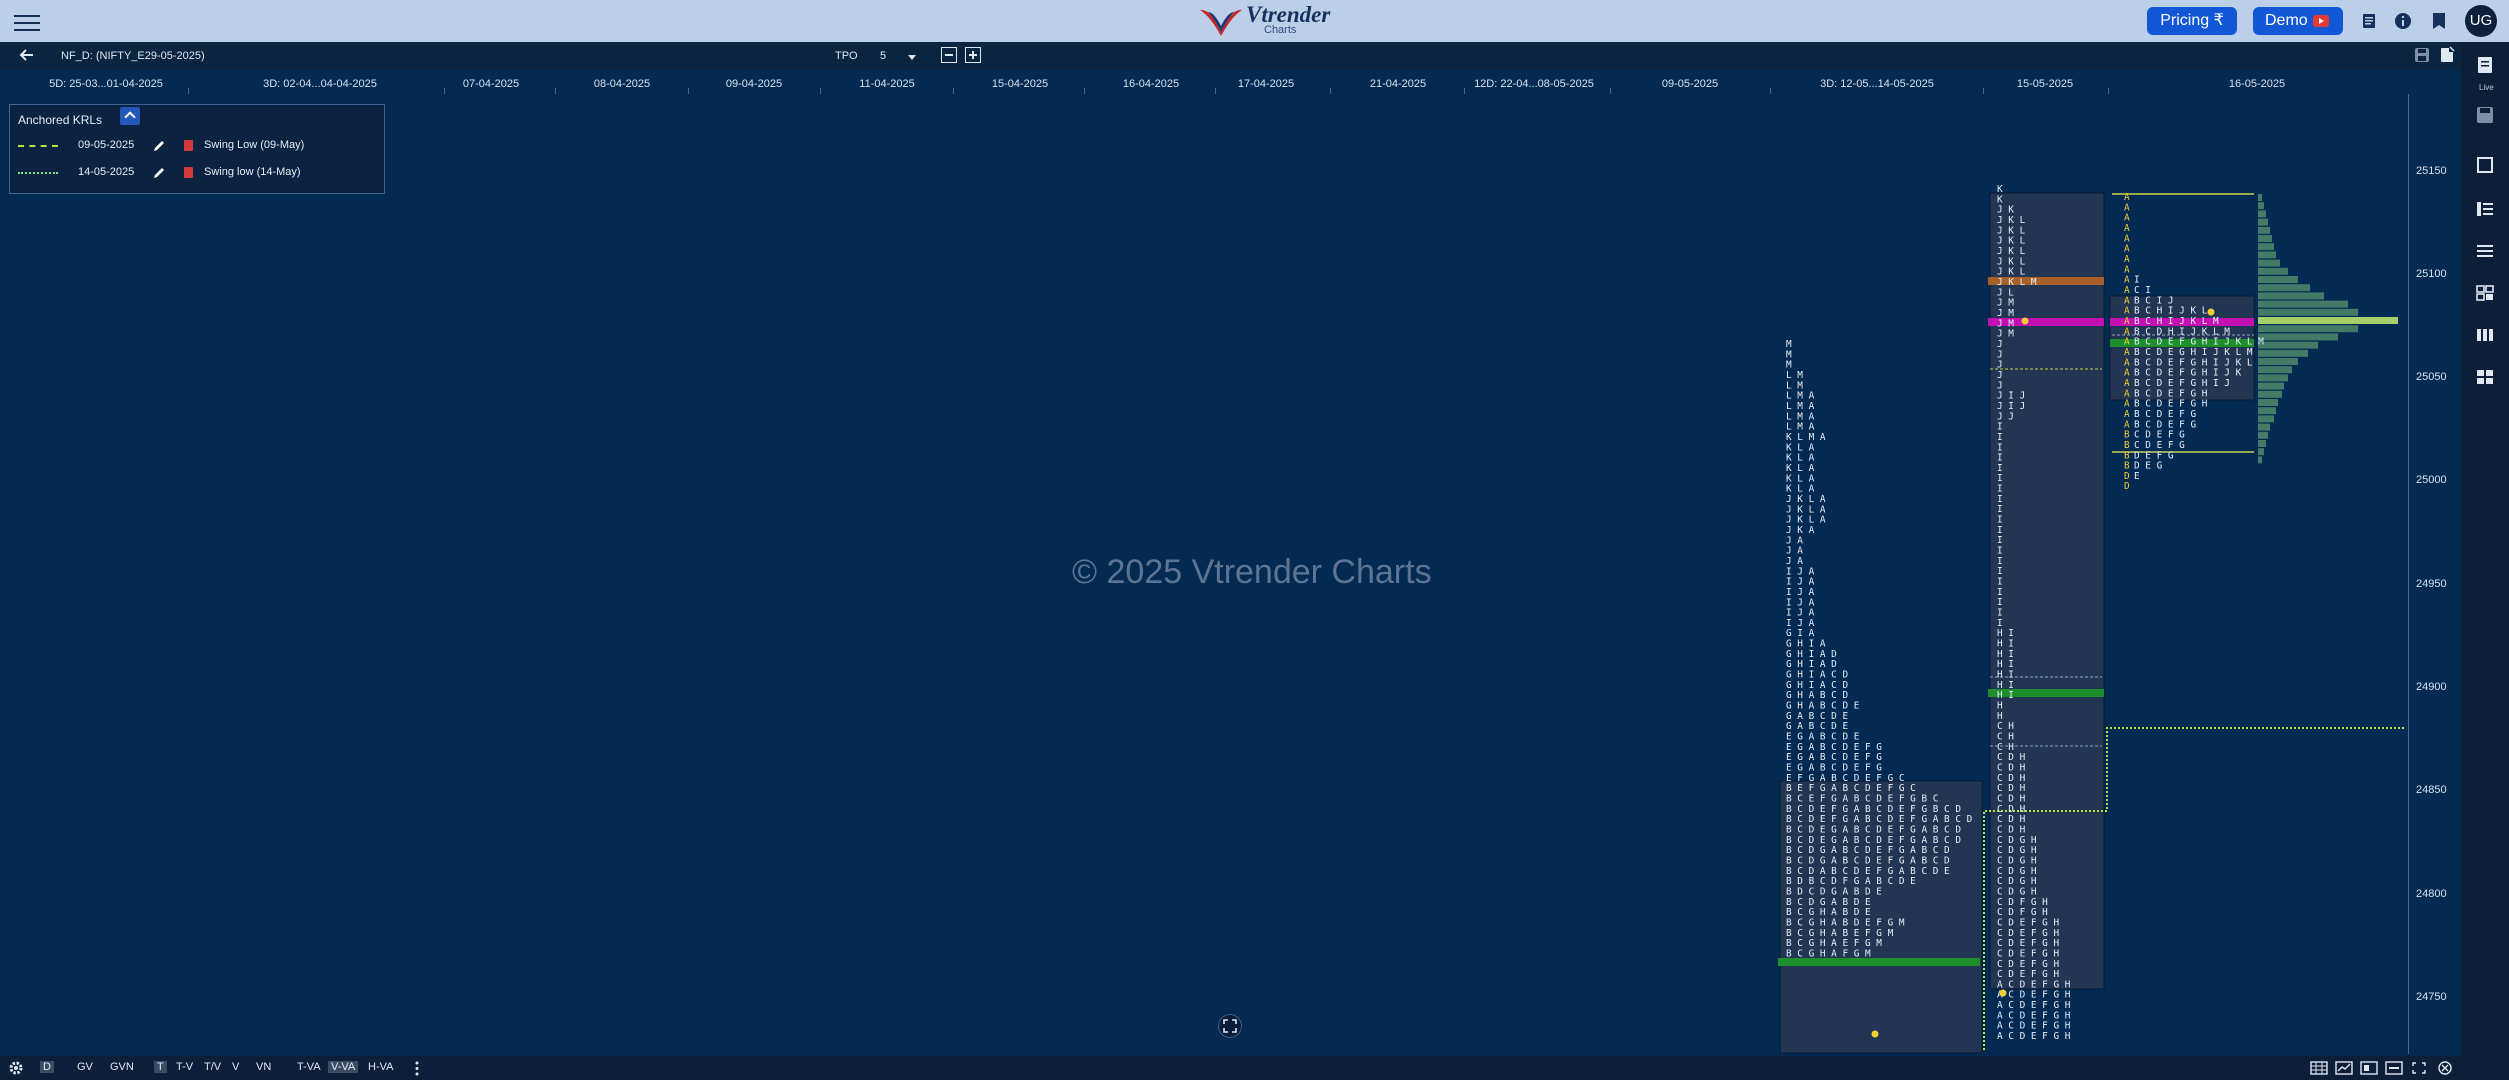  What do you see at coordinates (1230, 1068) in the screenshot?
I see `bottom-toolbar: D GV GVN T T-V T/V V VN T-VA V-VA H-VA` at bounding box center [1230, 1068].